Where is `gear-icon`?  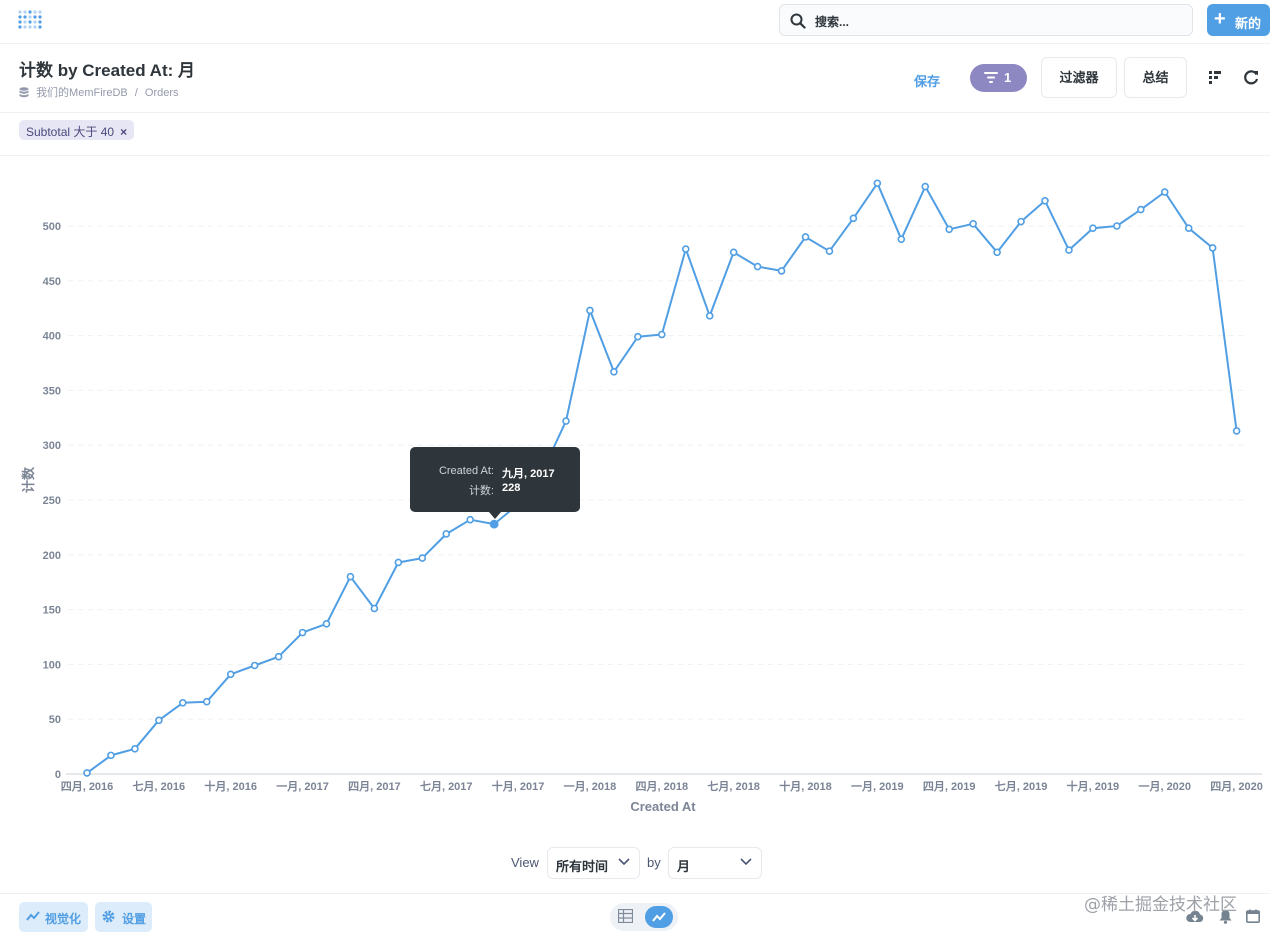
gear-icon is located at coordinates (108, 916).